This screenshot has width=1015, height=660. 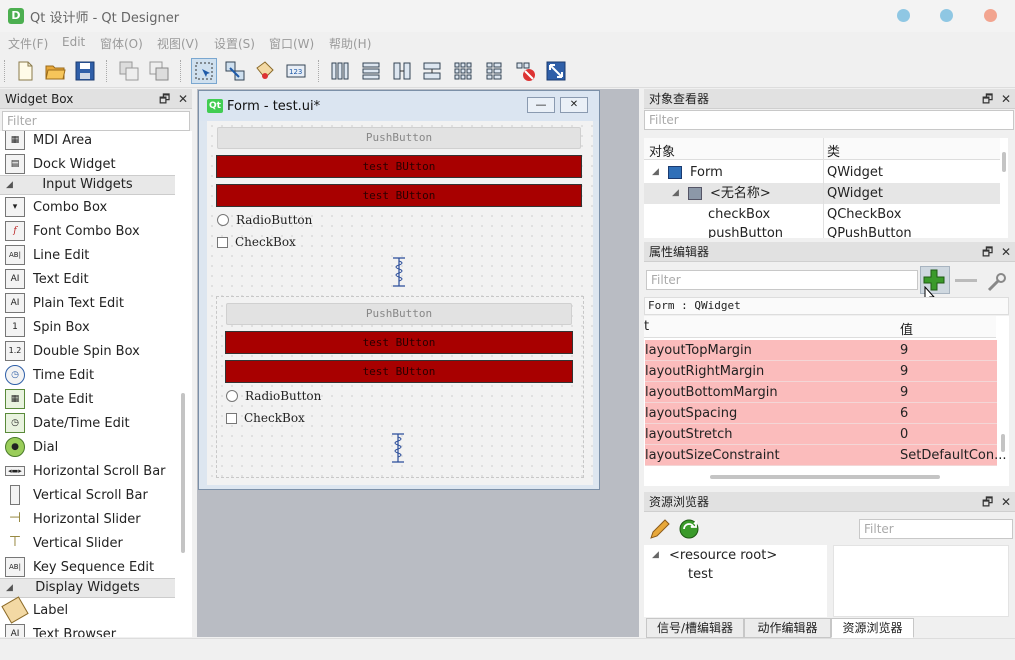 What do you see at coordinates (87, 164) in the screenshot?
I see `widget-item-dock-widget: ▤ Dock Widget` at bounding box center [87, 164].